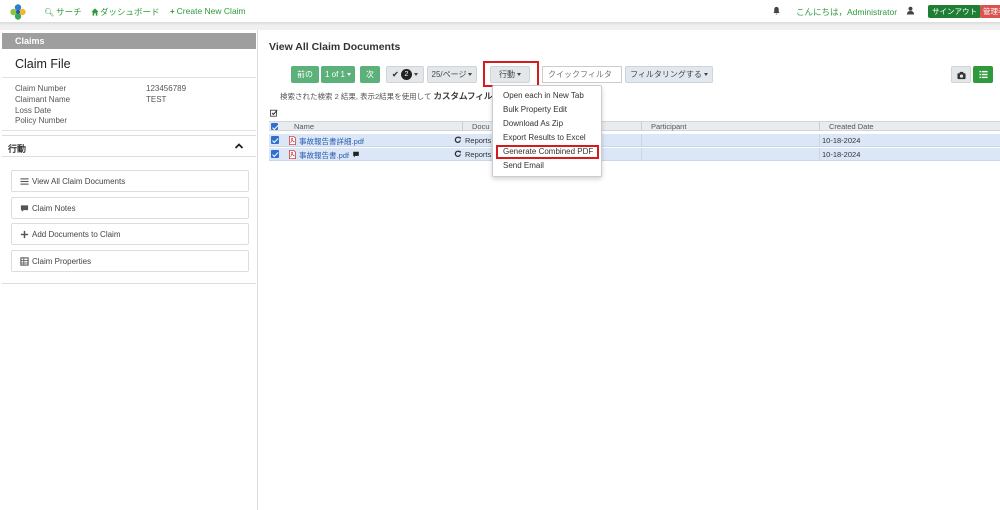 This screenshot has width=1000, height=510. What do you see at coordinates (523, 165) in the screenshot?
I see `menu-item-send-email: Send Email` at bounding box center [523, 165].